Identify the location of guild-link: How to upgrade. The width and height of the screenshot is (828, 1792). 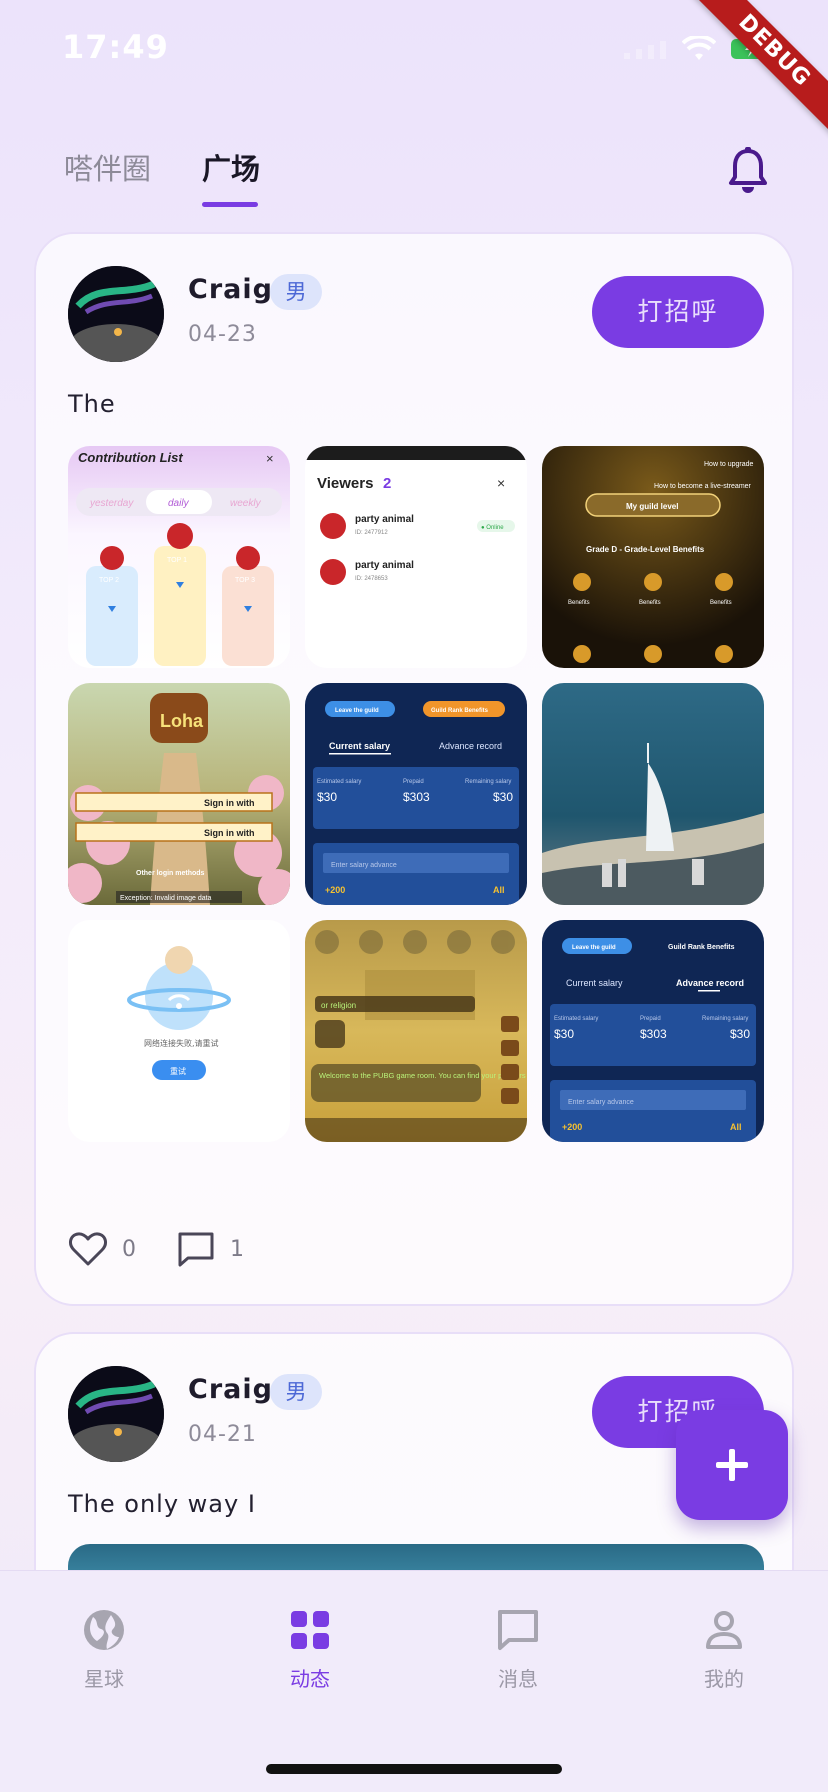
(729, 464).